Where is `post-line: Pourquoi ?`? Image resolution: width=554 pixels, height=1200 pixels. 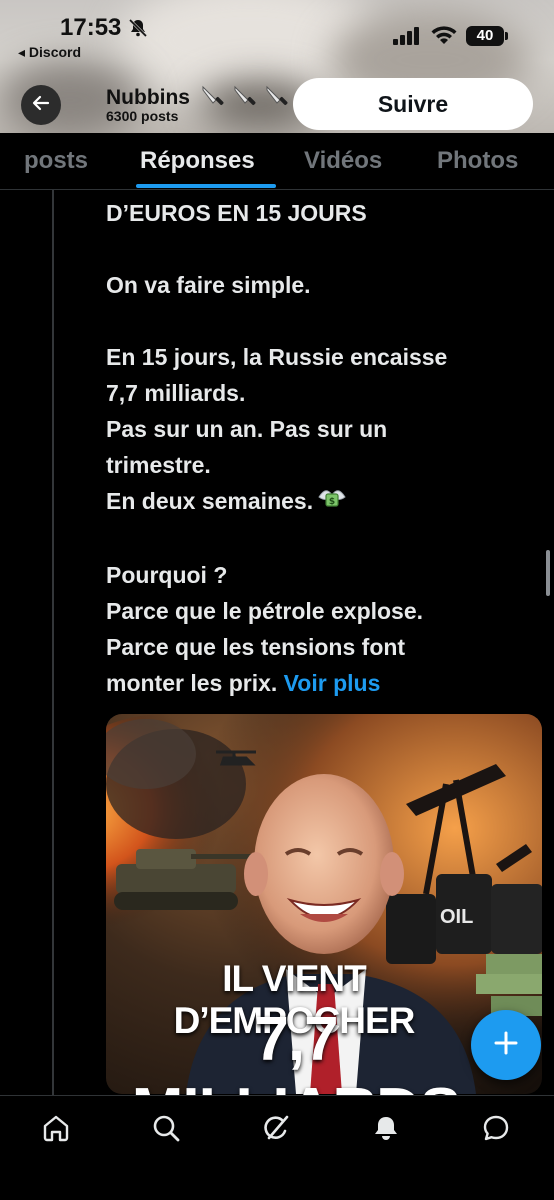
post-line: Pourquoi ? is located at coordinates (167, 574).